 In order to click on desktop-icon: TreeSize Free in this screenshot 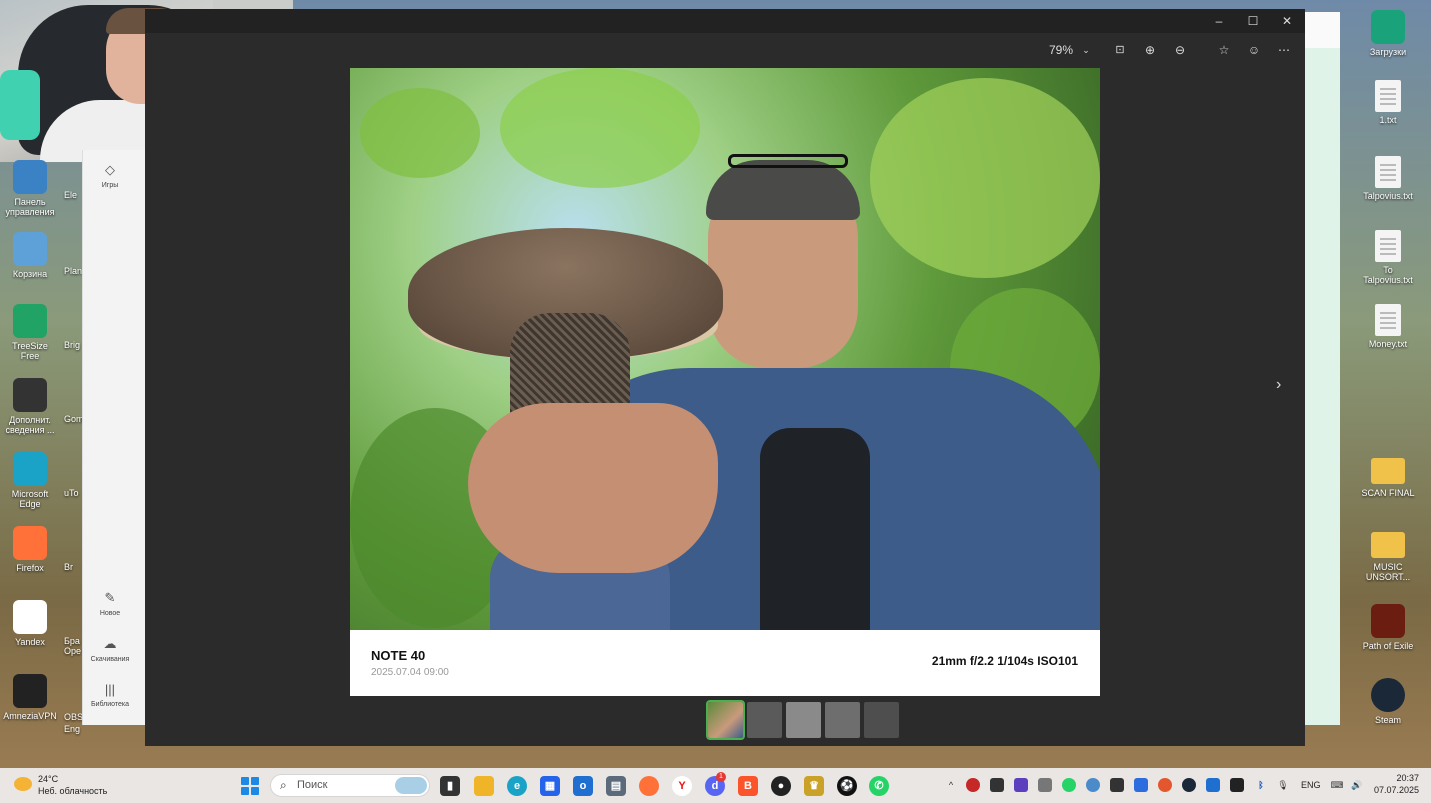, I will do `click(30, 332)`.